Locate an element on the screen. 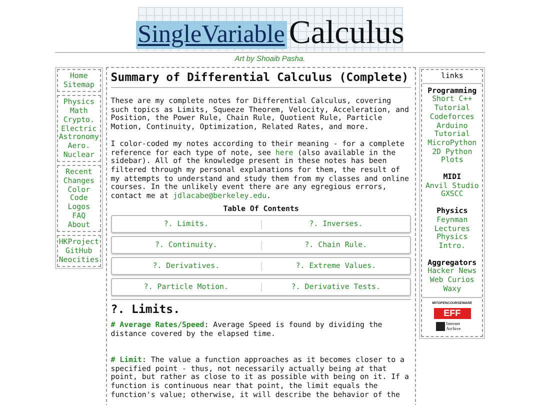  page-title: Summary of Differential Calculus (Complete) is located at coordinates (261, 79).